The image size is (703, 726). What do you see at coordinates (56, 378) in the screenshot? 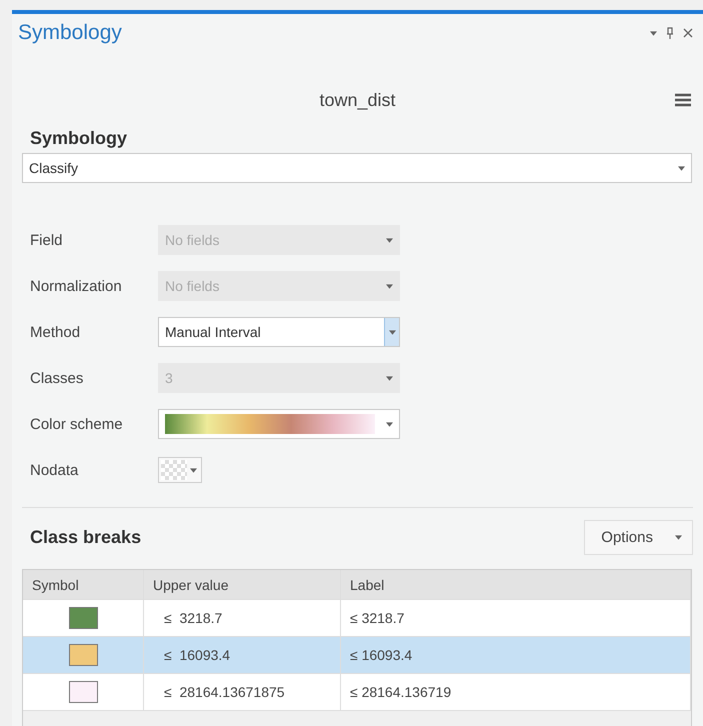
I see `field-label: Classes` at bounding box center [56, 378].